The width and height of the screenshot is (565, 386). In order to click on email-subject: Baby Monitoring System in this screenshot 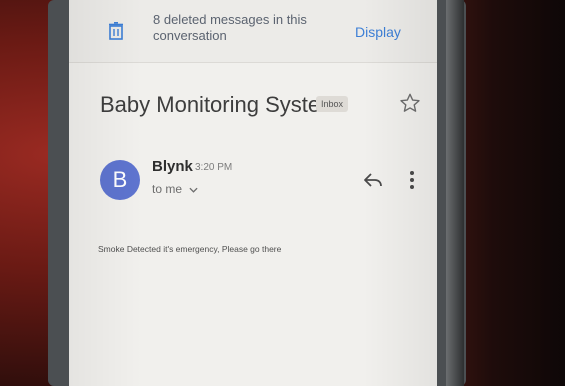, I will do `click(219, 104)`.